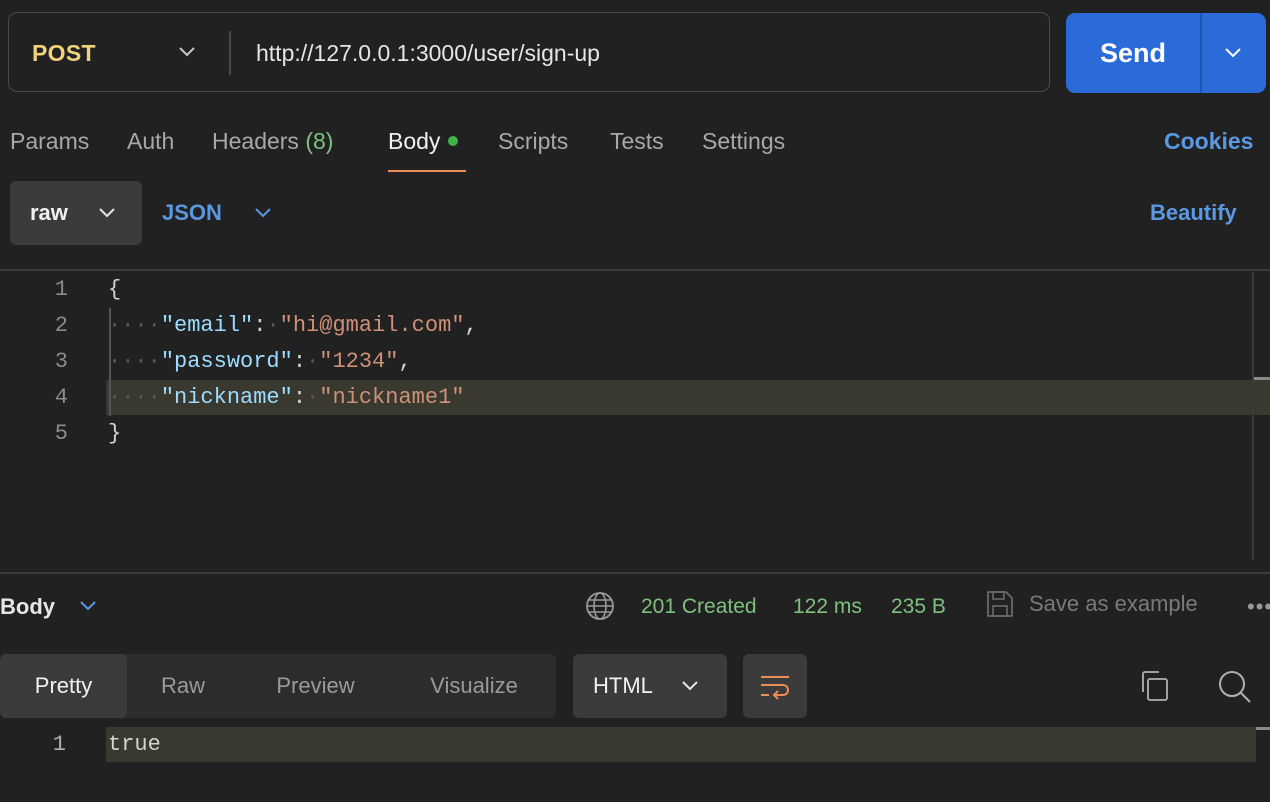  I want to click on tab-headers: Headers (8), so click(272, 141).